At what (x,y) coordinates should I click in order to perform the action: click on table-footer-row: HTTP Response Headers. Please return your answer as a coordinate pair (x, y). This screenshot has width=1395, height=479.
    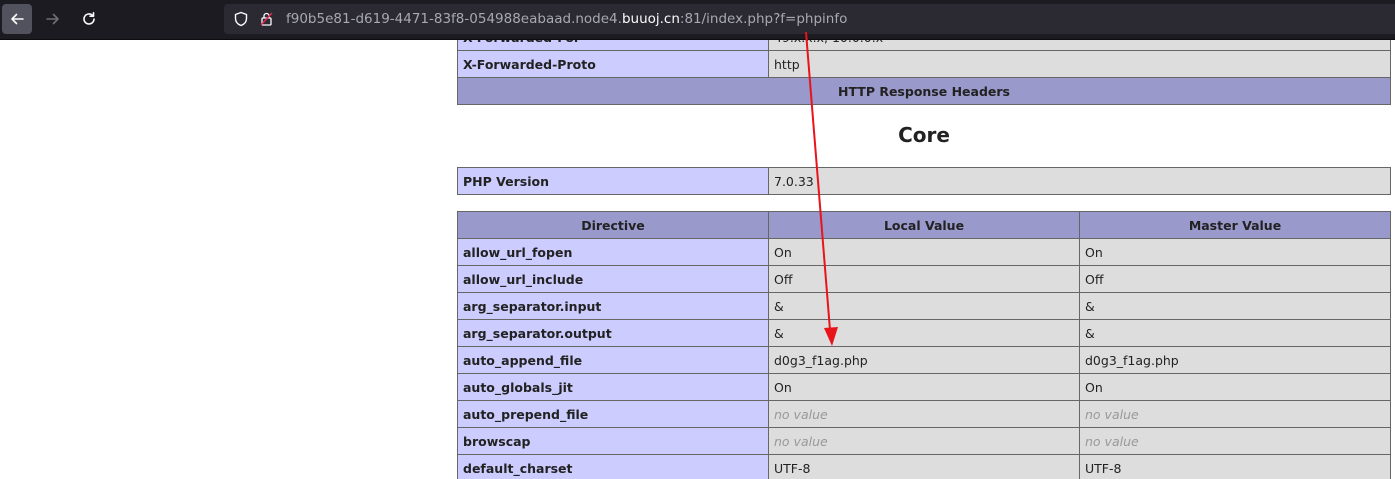
    Looking at the image, I should click on (924, 91).